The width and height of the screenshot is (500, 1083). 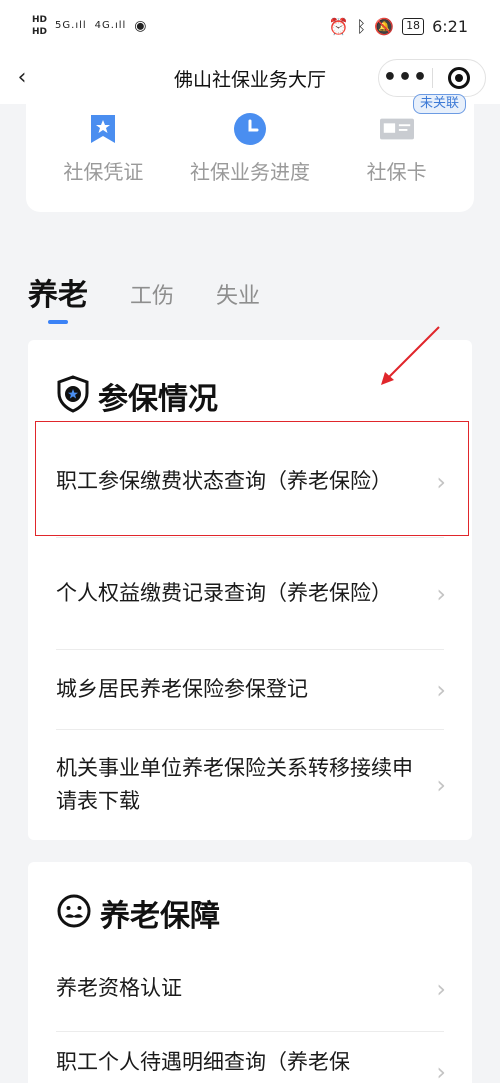 I want to click on menu-item-benefit-details: 职工个人待遇明细查询（养老保 ›, so click(x=251, y=1057).